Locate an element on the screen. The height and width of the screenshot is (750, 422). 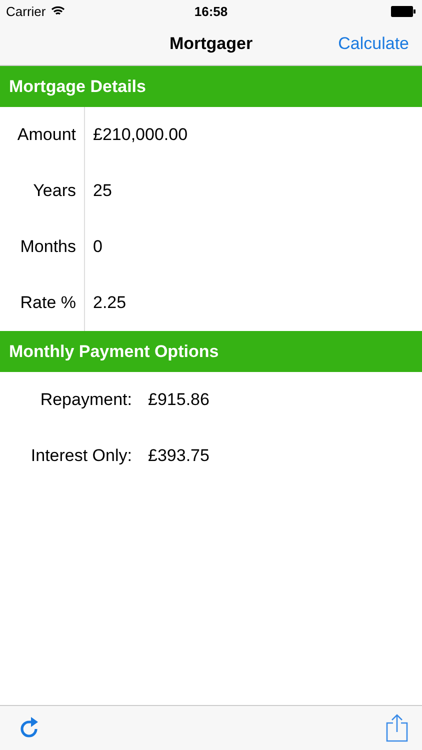
input-field: £210,000.00 is located at coordinates (243, 135).